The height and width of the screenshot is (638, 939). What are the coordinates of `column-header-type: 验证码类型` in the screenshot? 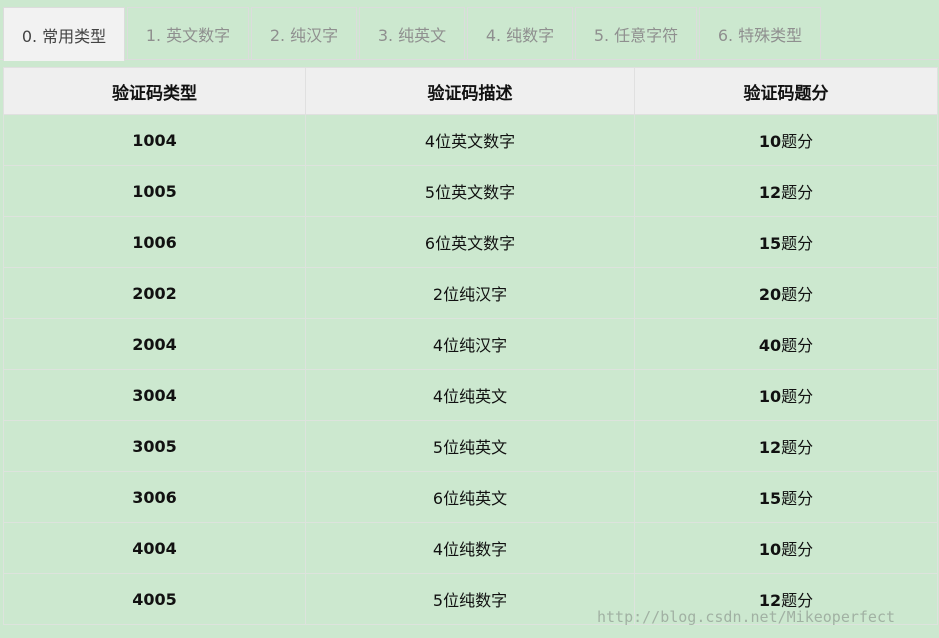 It's located at (154, 91).